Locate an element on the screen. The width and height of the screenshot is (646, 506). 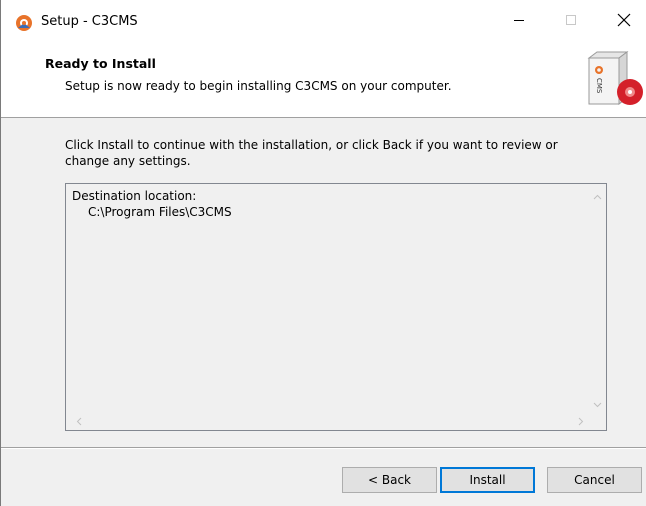
chevron-down-icon is located at coordinates (597, 404).